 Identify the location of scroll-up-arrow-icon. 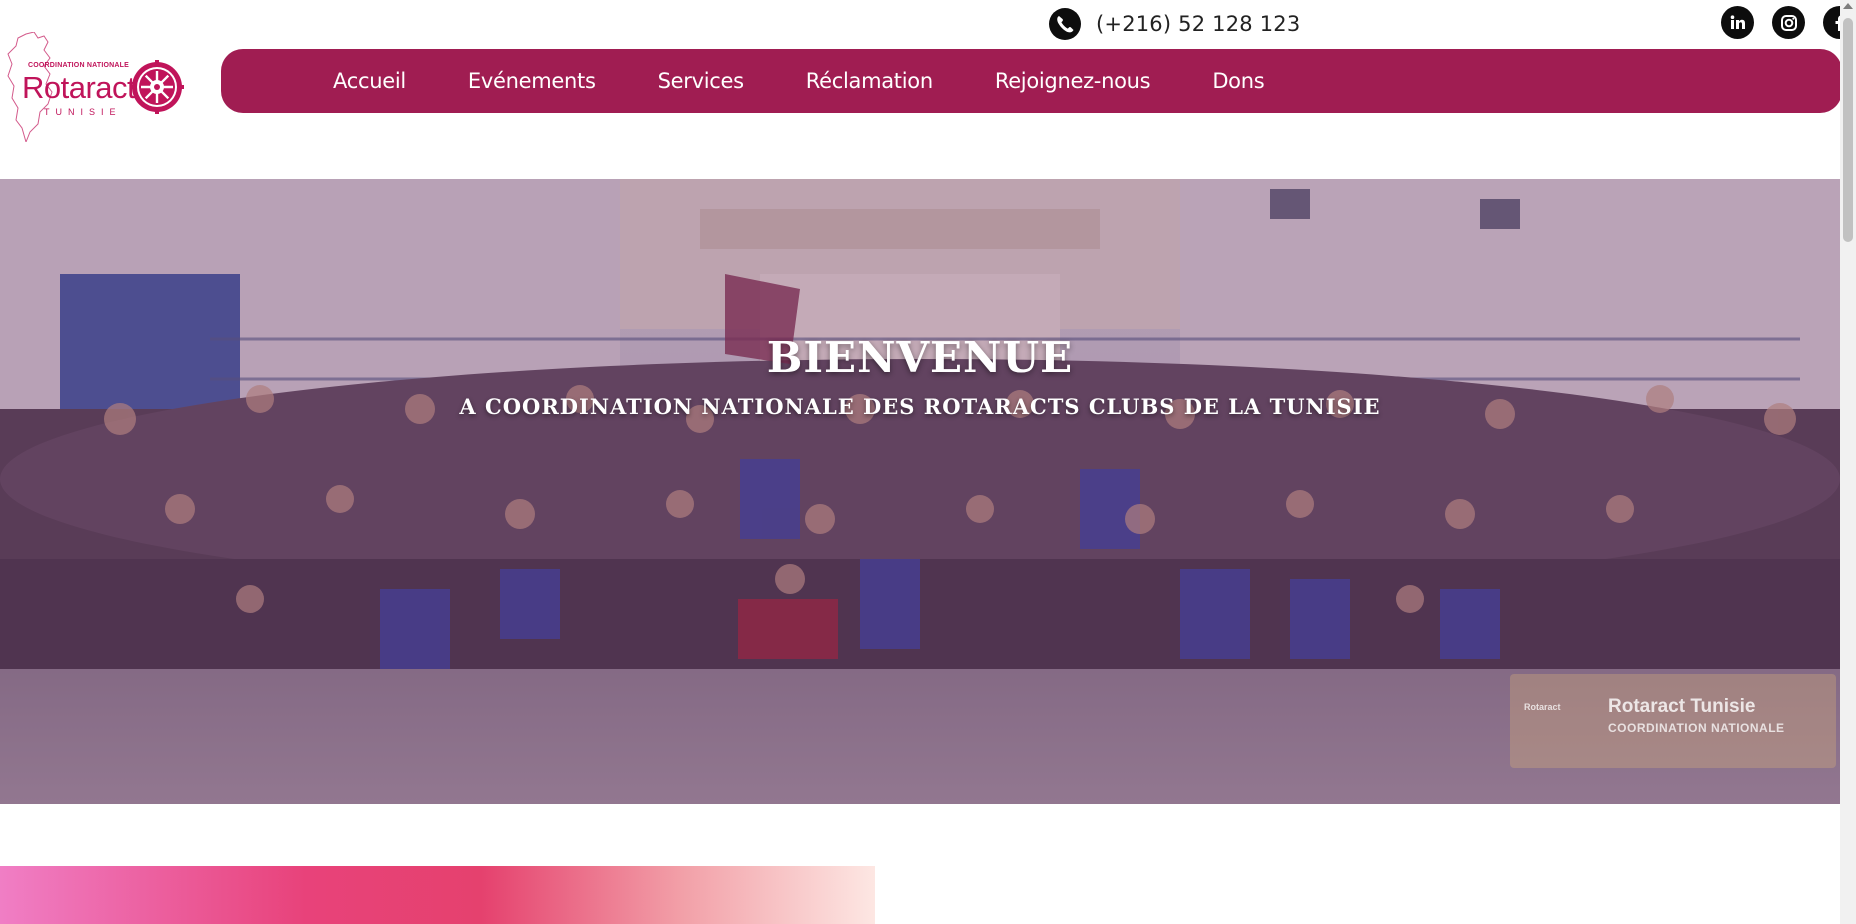
(1848, 6).